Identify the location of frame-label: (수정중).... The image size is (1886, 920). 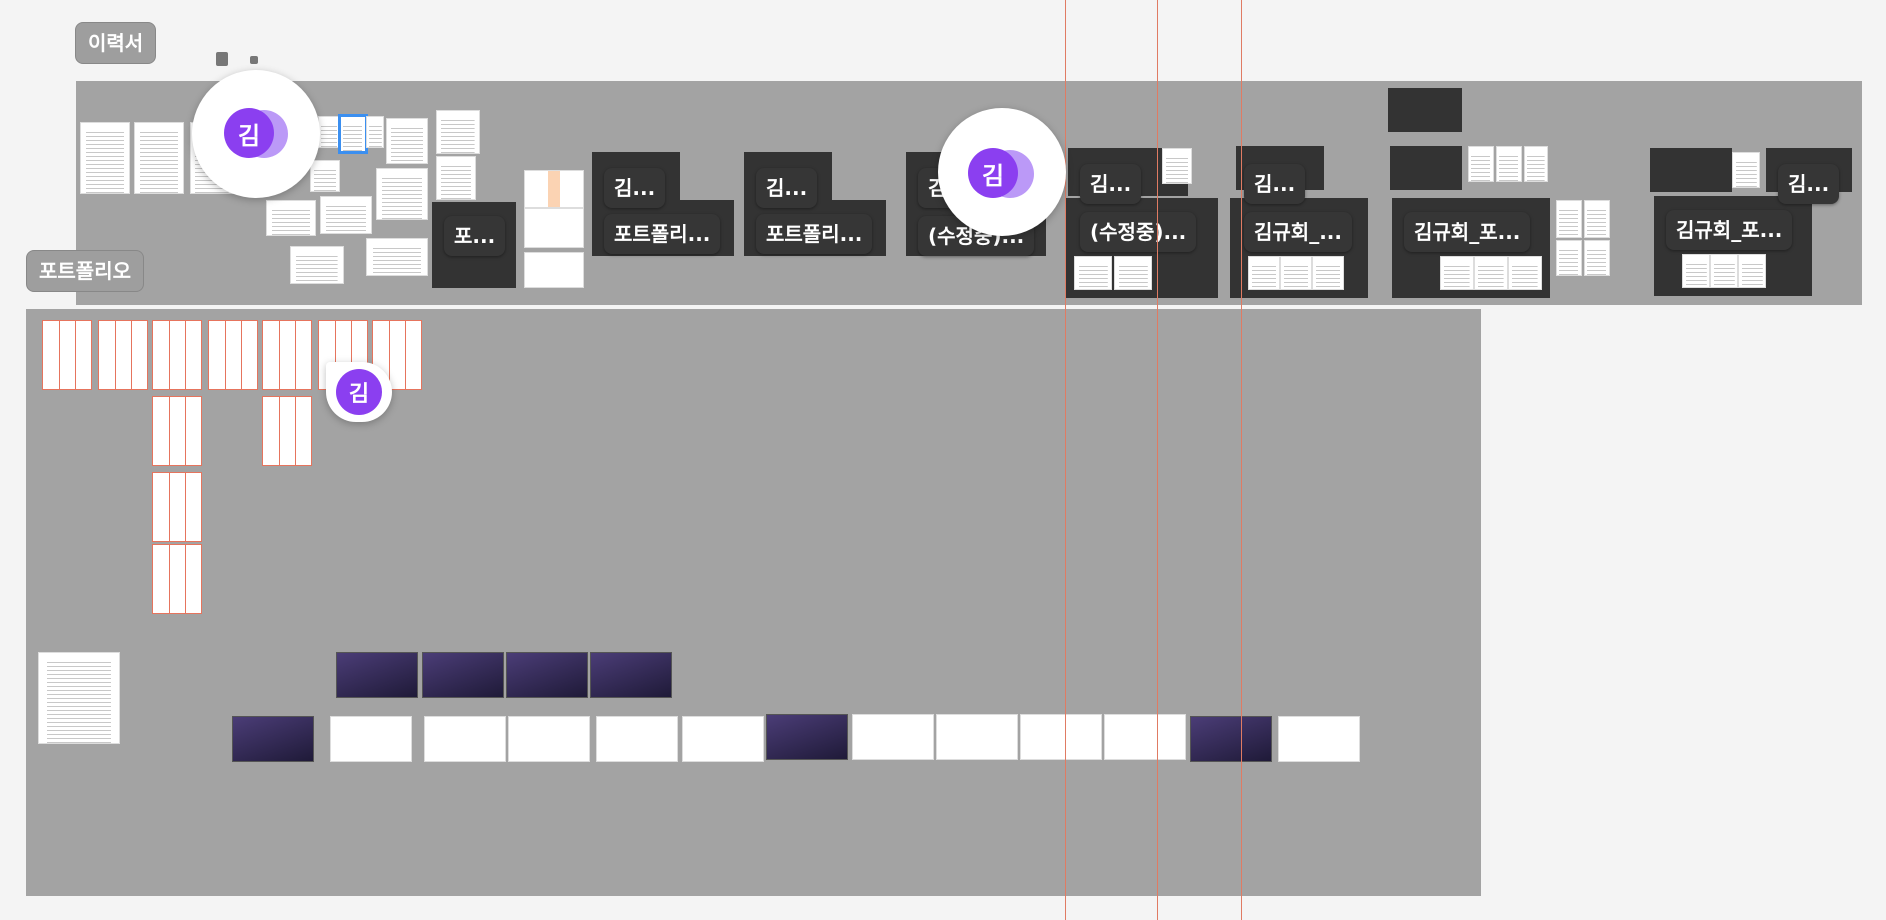
(1138, 232).